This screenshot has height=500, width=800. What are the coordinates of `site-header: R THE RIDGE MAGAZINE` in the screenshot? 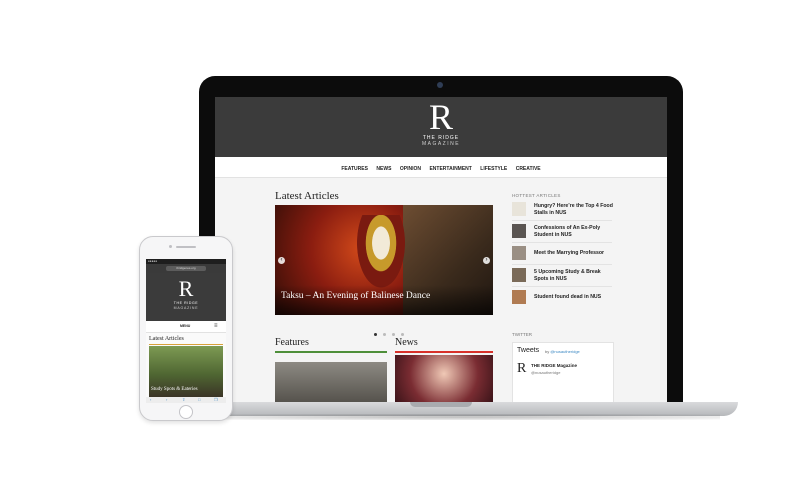 It's located at (441, 127).